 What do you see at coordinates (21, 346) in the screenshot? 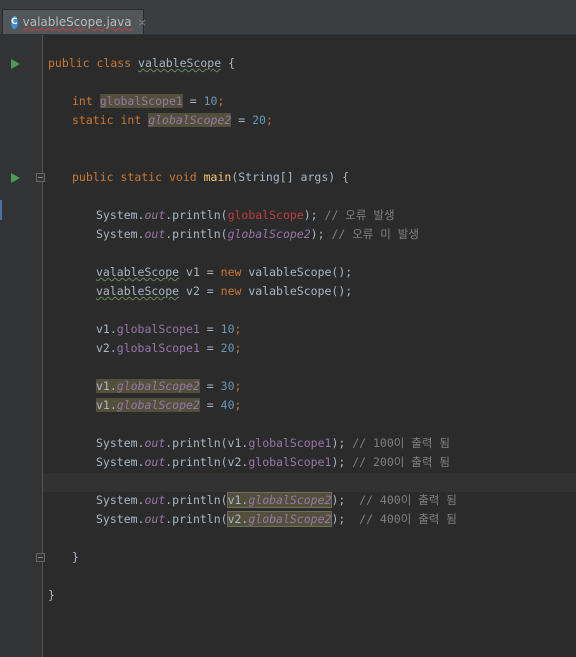
I see `editor-gutter` at bounding box center [21, 346].